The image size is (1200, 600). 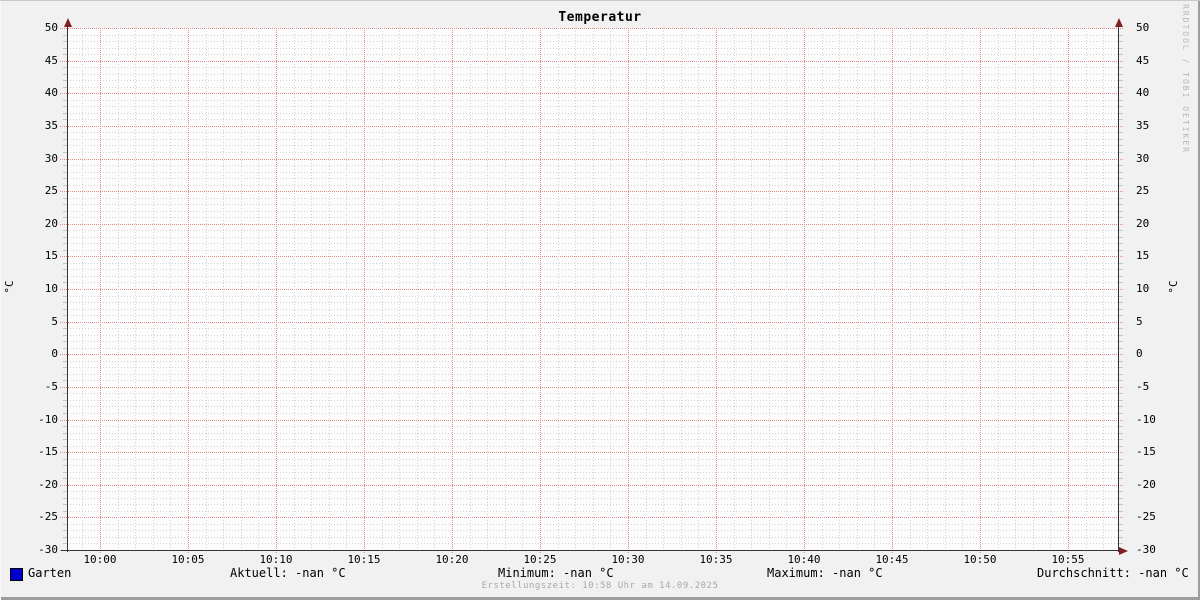 What do you see at coordinates (804, 559) in the screenshot?
I see `x-tick-label: 10:40` at bounding box center [804, 559].